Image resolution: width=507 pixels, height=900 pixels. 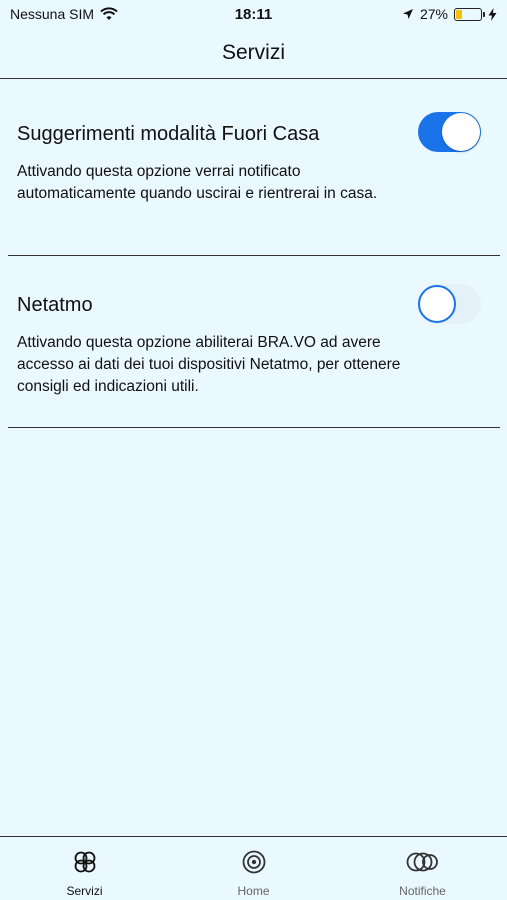 I want to click on netatmo-toggle, so click(x=449, y=304).